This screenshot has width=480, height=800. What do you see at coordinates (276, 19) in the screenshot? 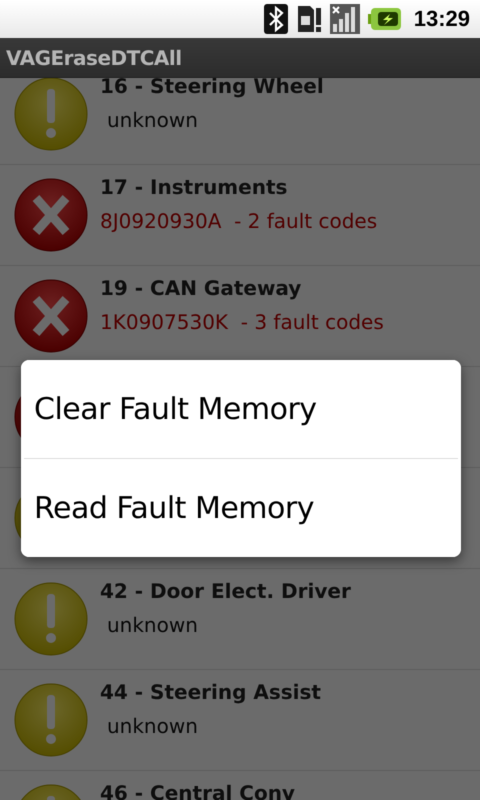
I see `bluetooth-icon` at bounding box center [276, 19].